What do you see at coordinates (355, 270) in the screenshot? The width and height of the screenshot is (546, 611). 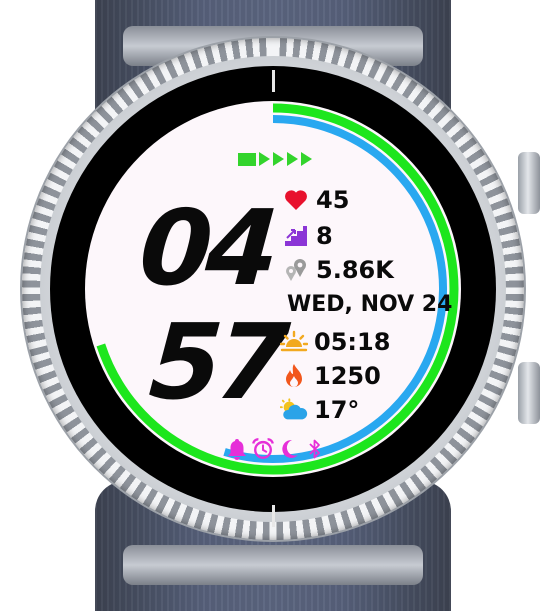 I see `distance-value: 5.86K` at bounding box center [355, 270].